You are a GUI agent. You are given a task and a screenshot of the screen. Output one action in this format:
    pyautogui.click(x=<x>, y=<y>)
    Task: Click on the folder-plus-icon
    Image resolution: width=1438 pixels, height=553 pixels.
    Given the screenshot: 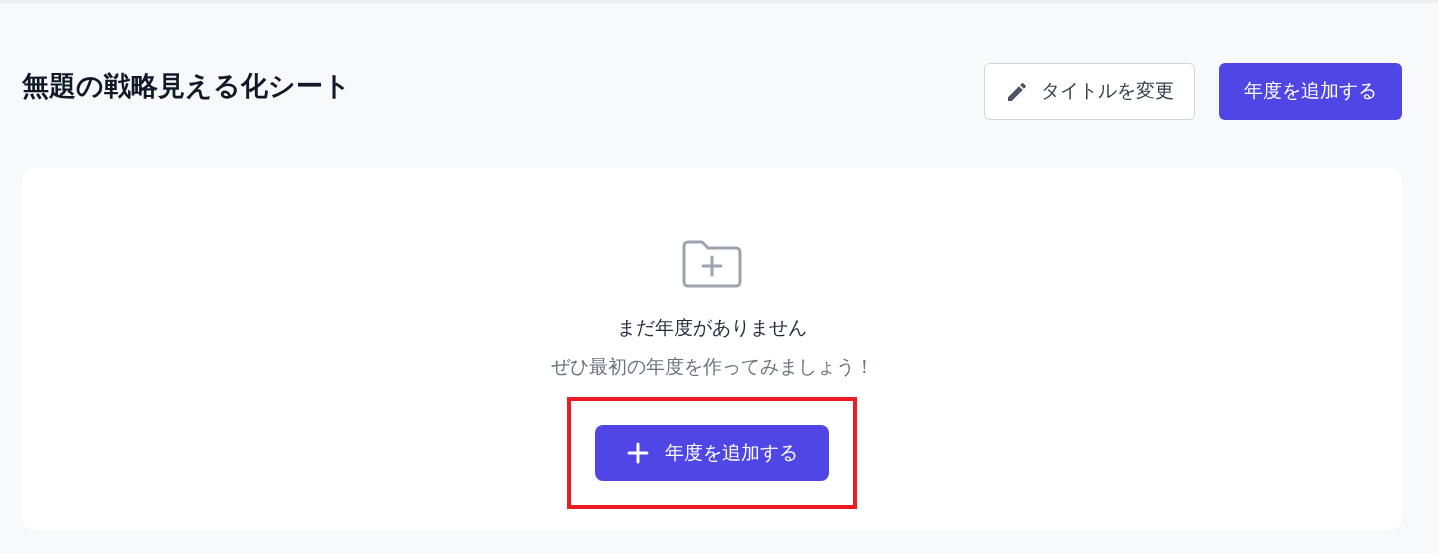 What is the action you would take?
    pyautogui.click(x=712, y=264)
    